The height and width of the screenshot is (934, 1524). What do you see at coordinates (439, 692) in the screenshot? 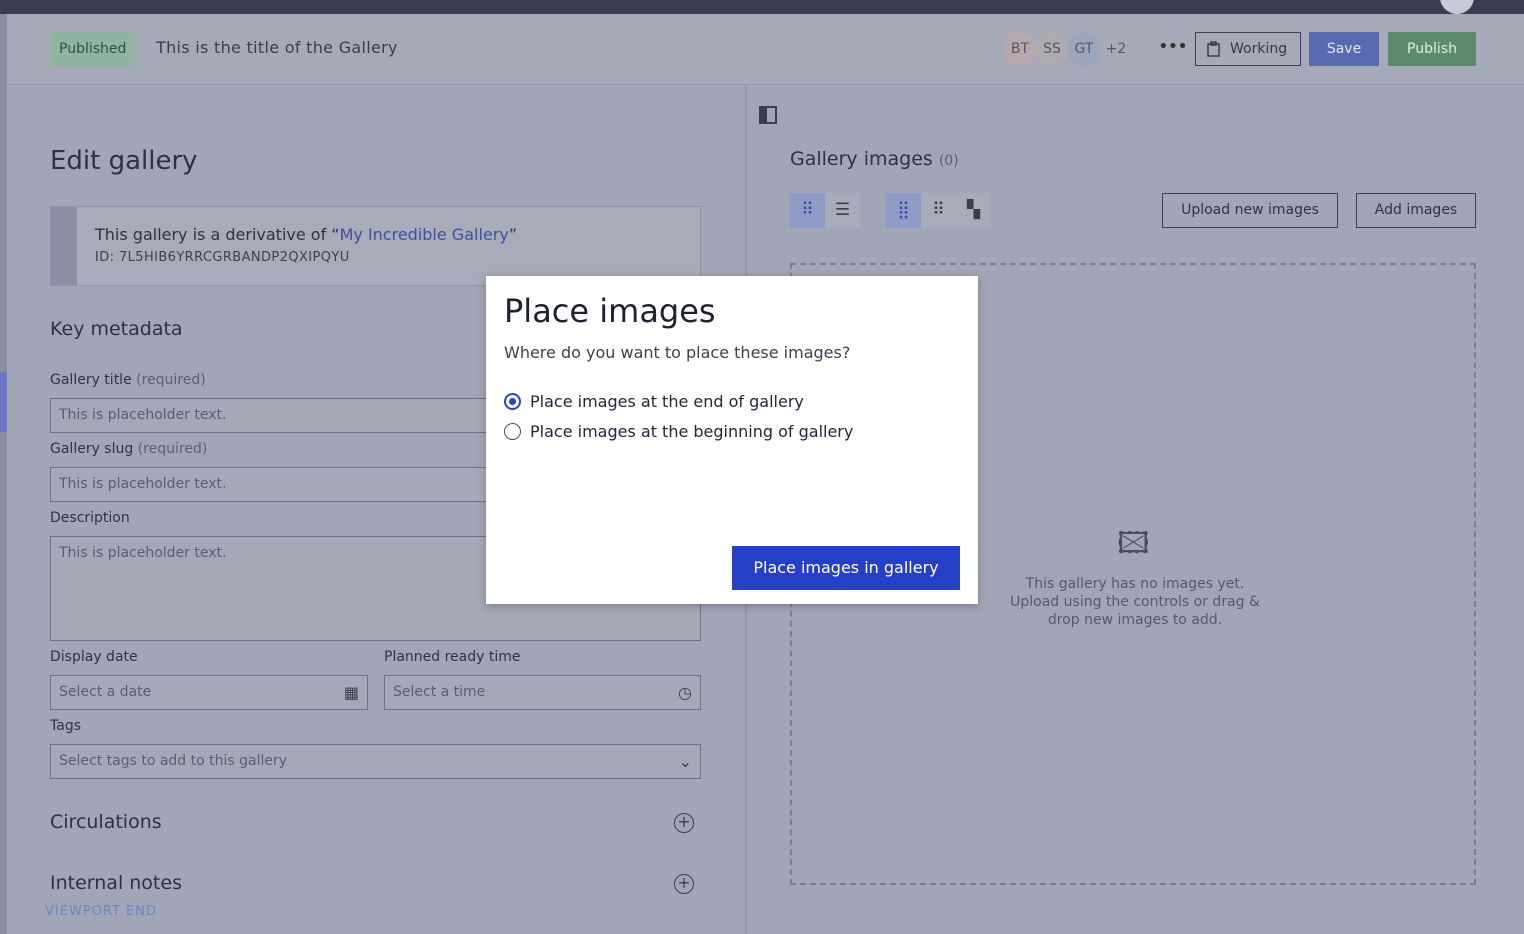
I see `time-placeholder: Select a time` at bounding box center [439, 692].